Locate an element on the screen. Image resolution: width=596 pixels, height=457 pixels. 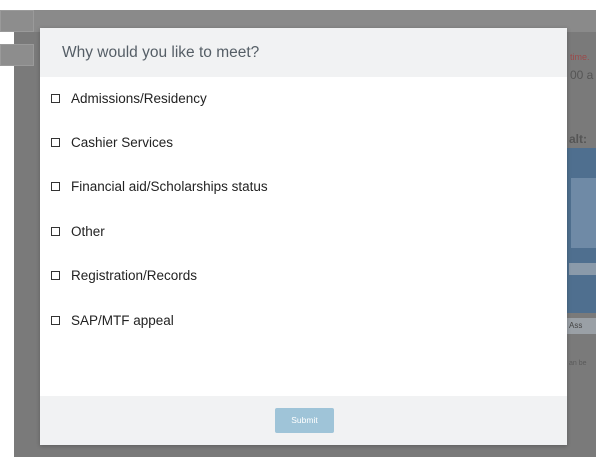
background-button: Ass is located at coordinates (581, 326).